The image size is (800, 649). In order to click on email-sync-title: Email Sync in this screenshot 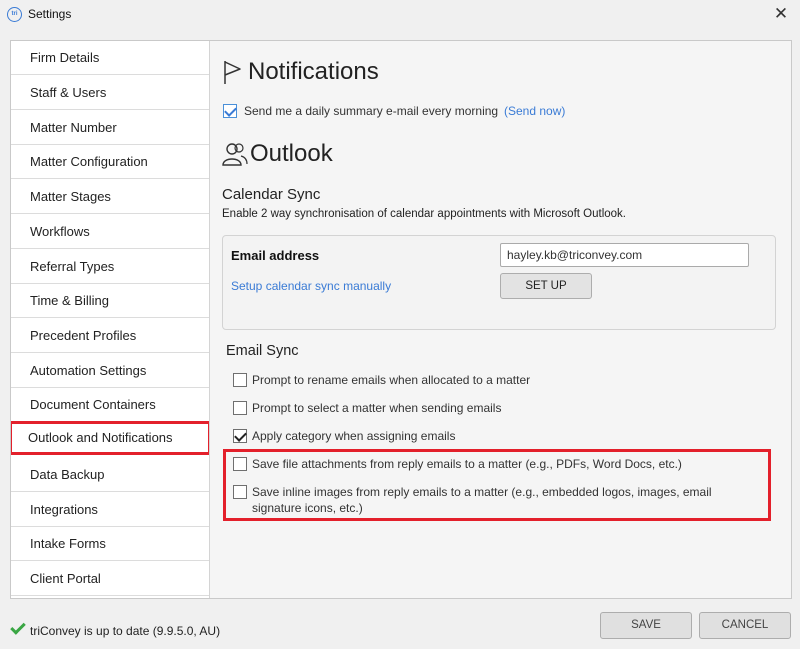, I will do `click(262, 351)`.